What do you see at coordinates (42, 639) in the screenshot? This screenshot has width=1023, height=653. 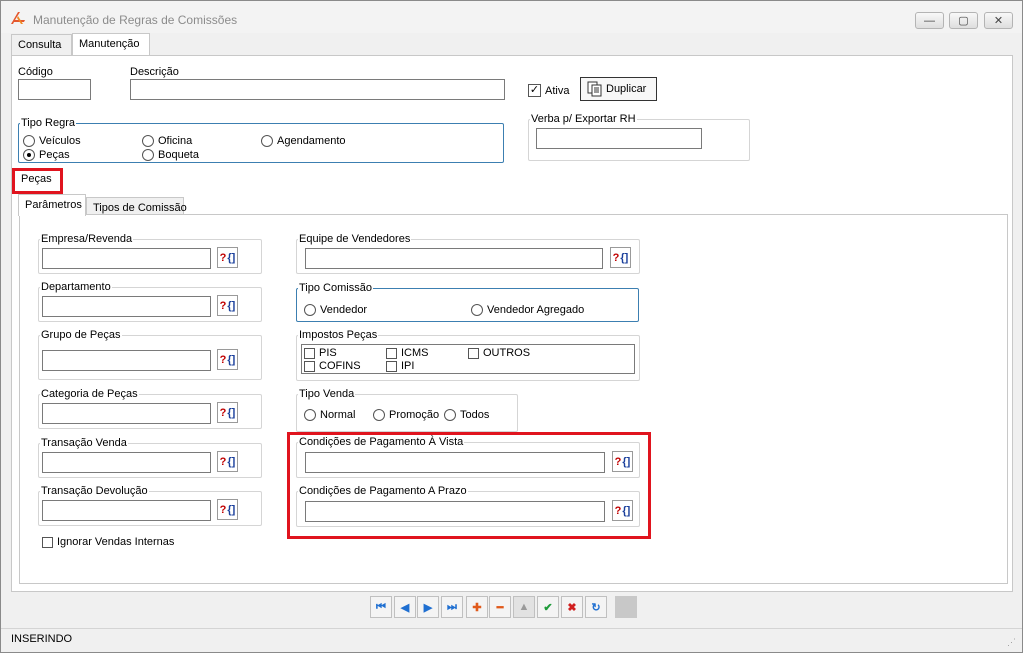 I see `status-text: INSERINDO` at bounding box center [42, 639].